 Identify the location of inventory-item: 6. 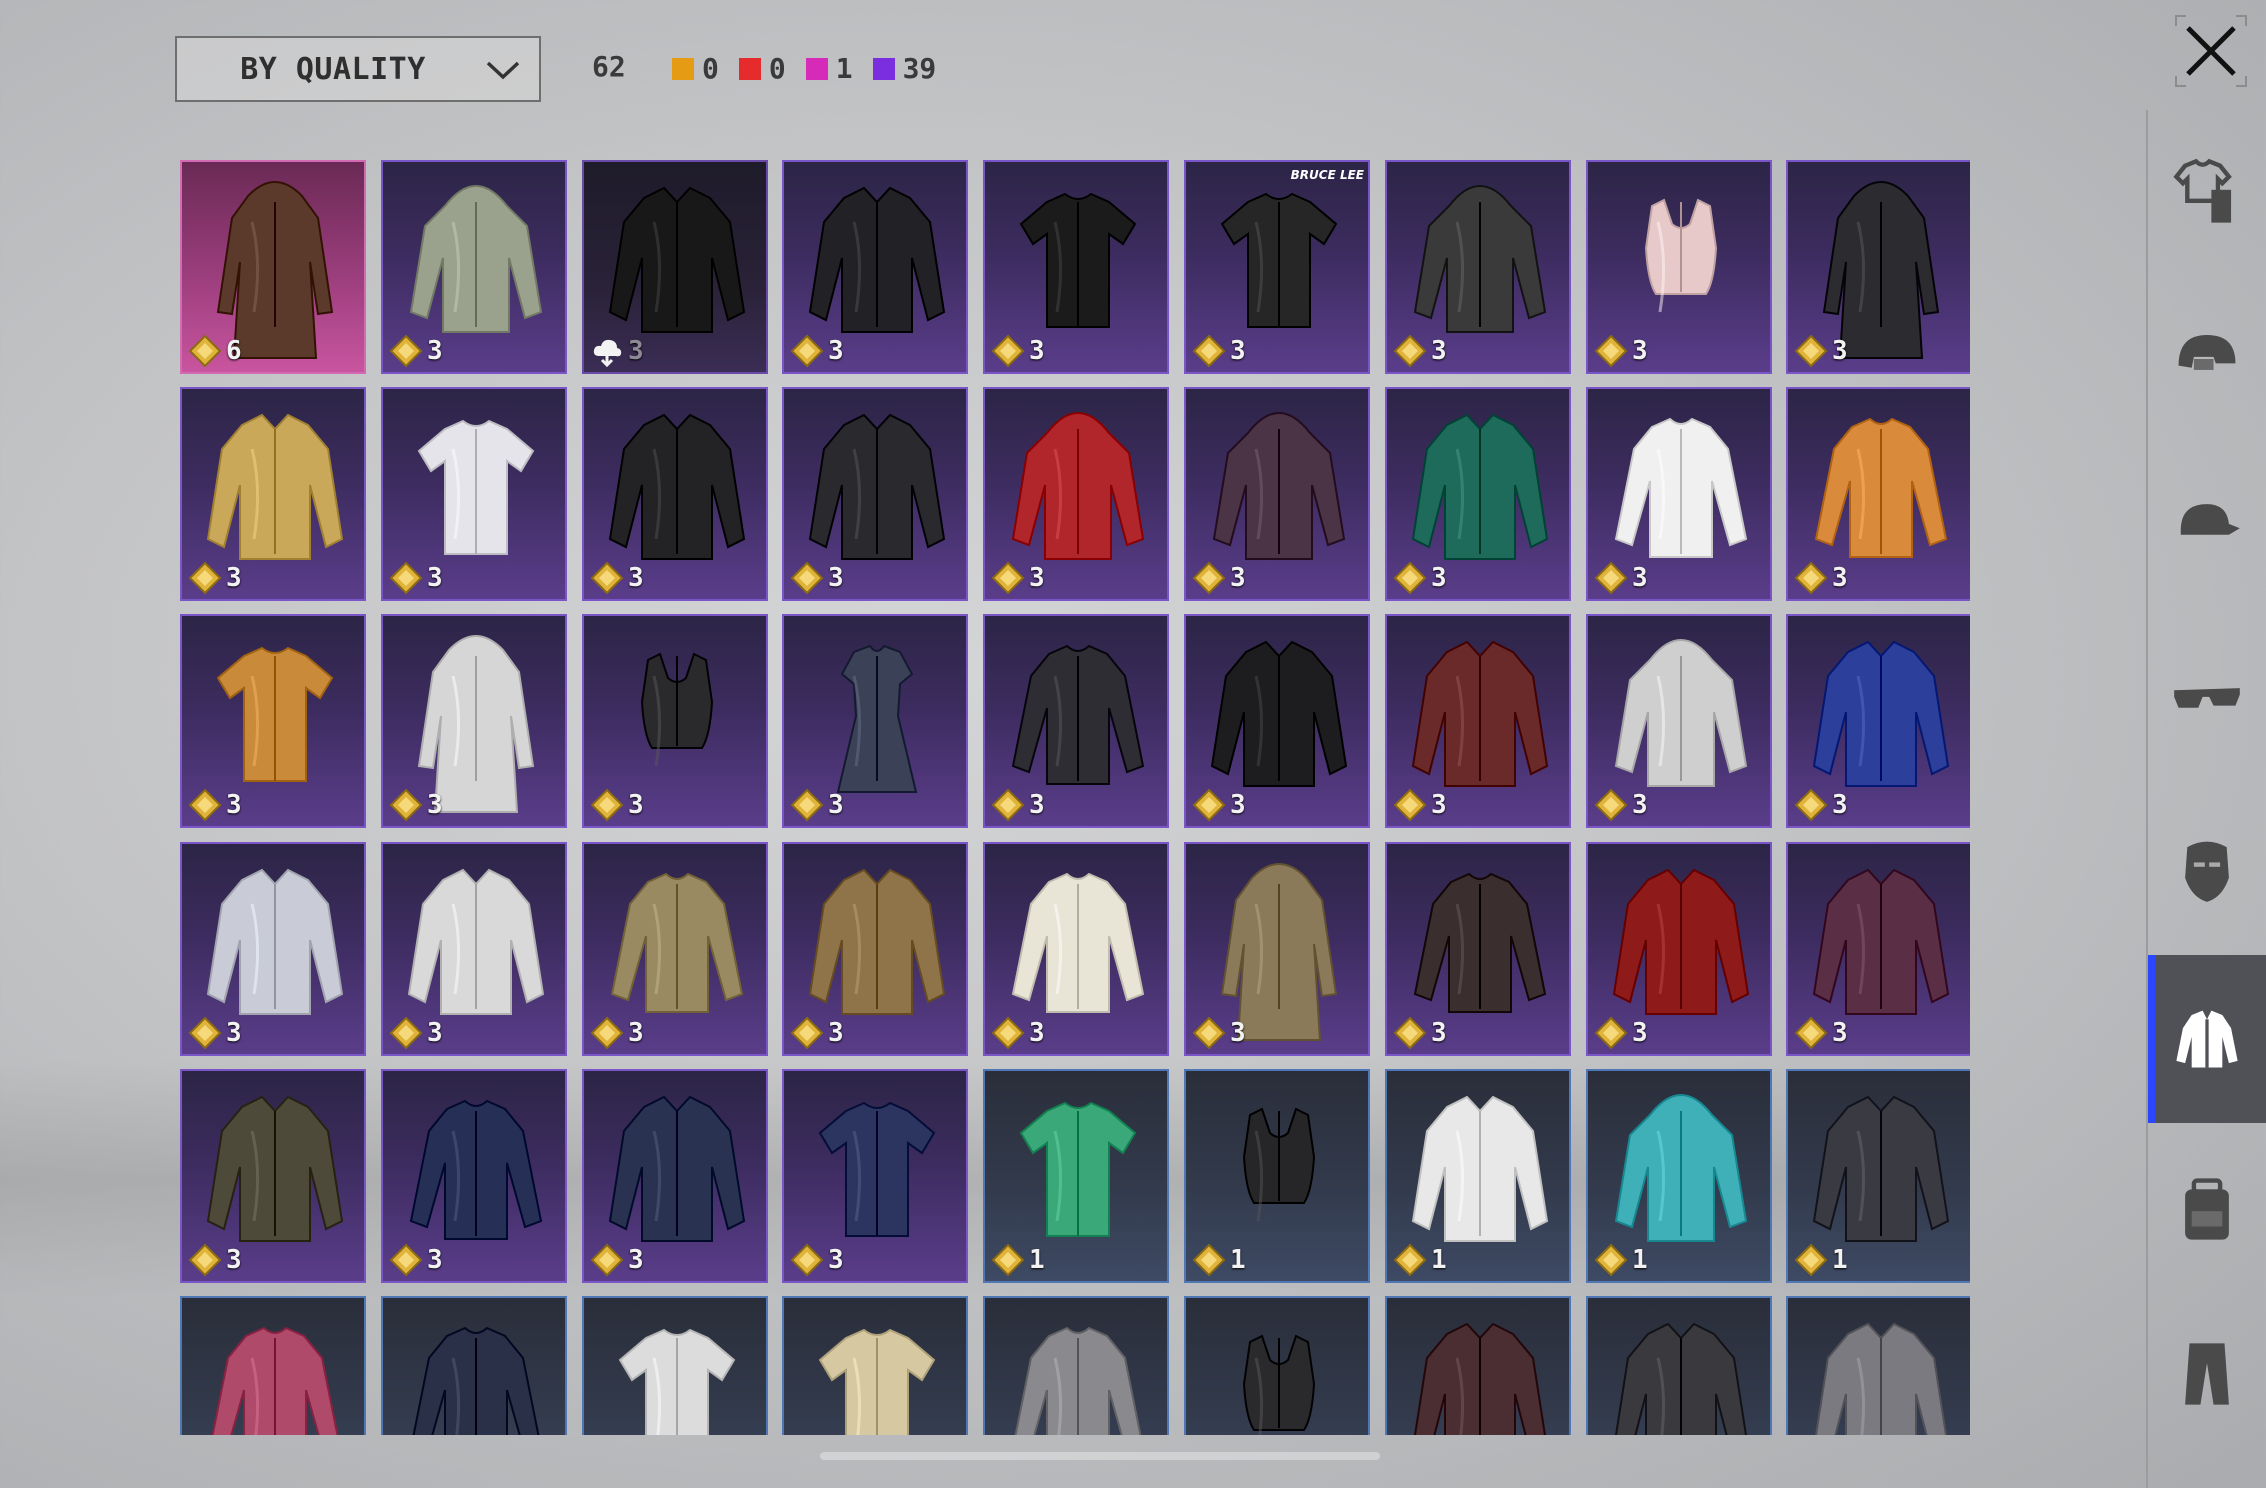
(273, 267).